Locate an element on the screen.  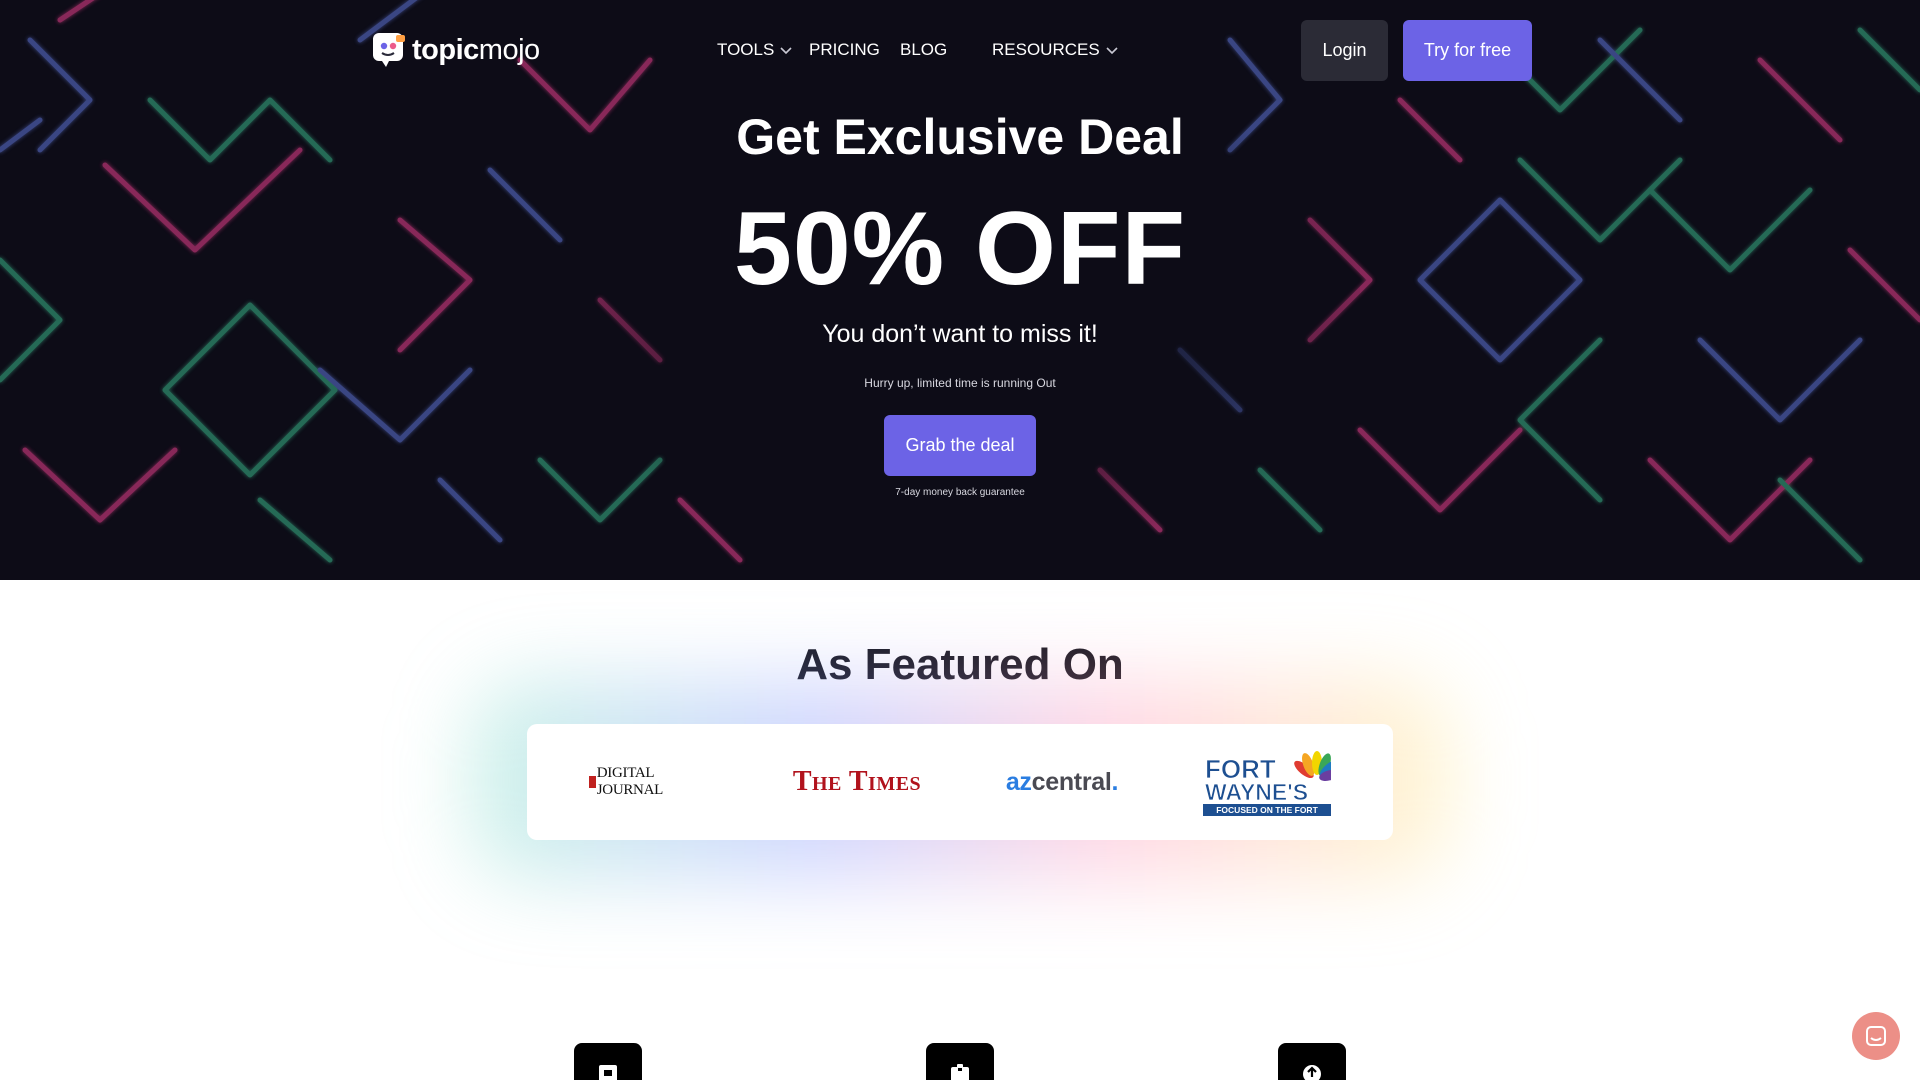
hero-headline: Get Exclusive Deal is located at coordinates (960, 137).